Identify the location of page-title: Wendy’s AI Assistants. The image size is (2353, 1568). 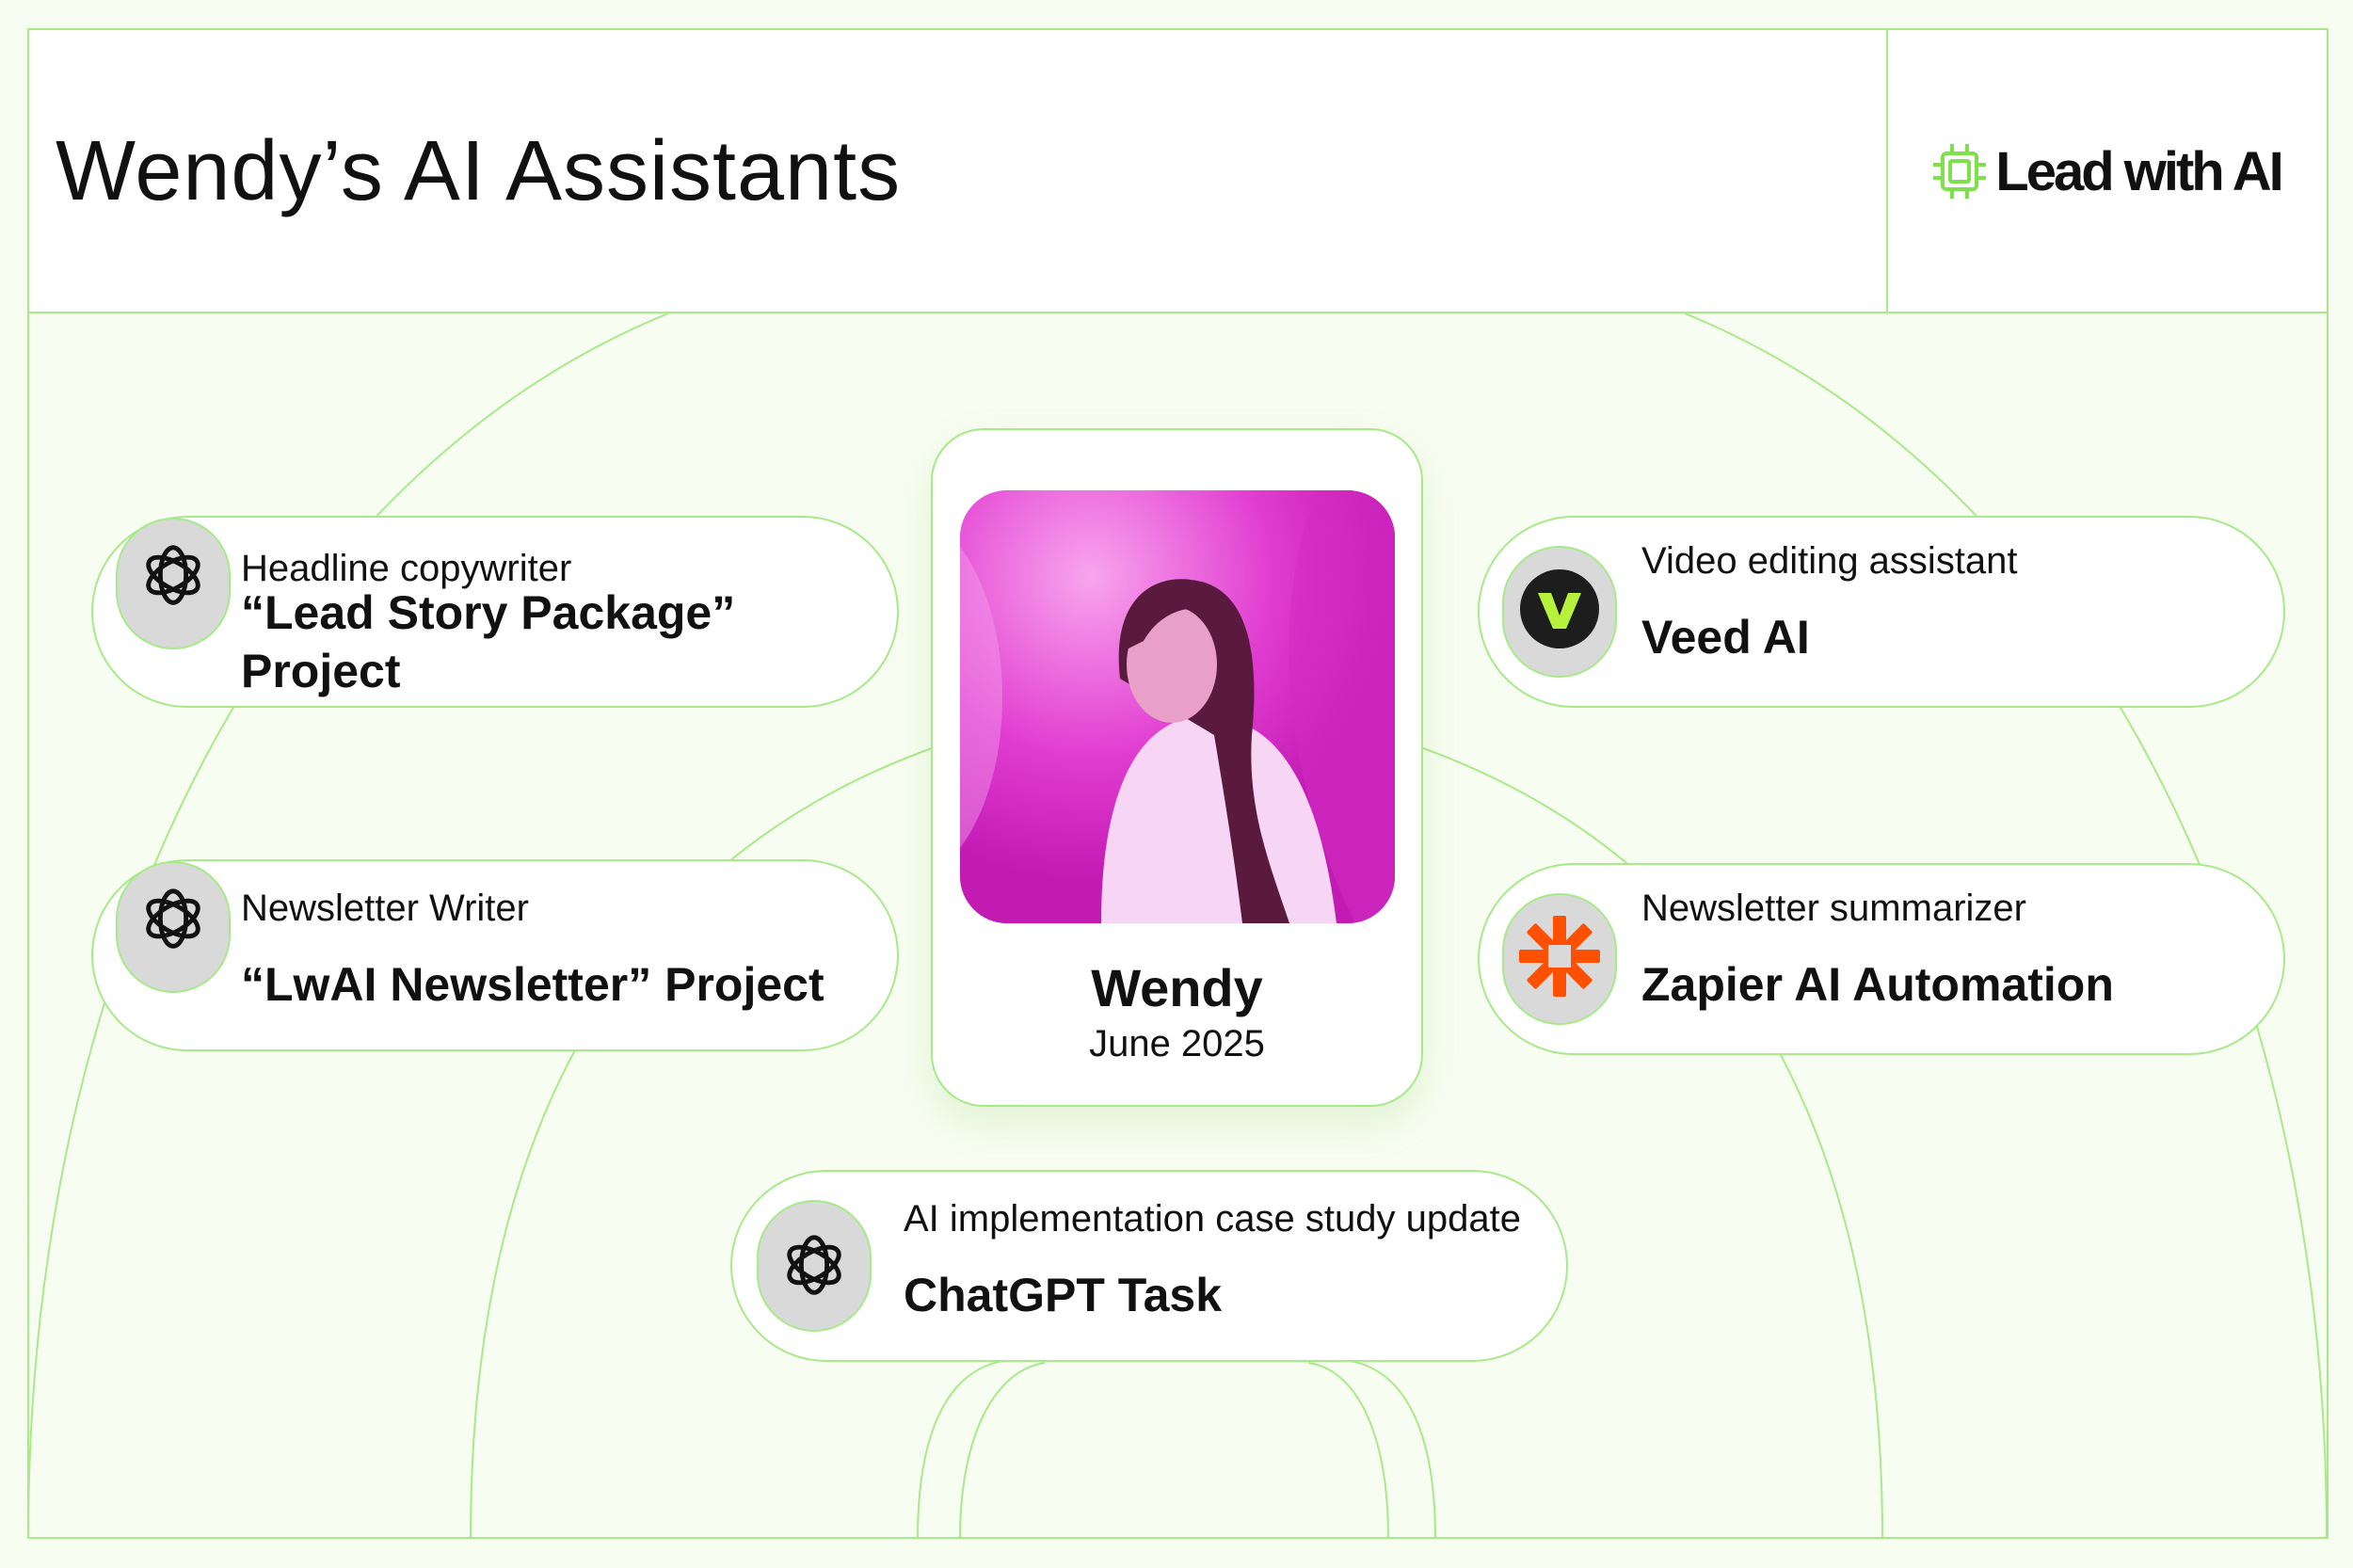
(479, 170).